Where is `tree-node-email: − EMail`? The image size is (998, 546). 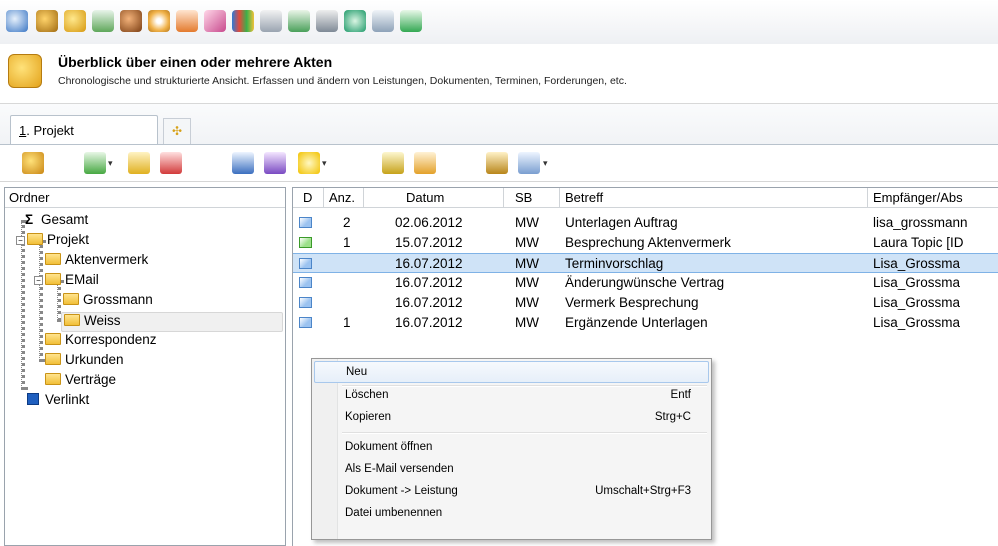
tree-node-email: − EMail is located at coordinates (66, 282).